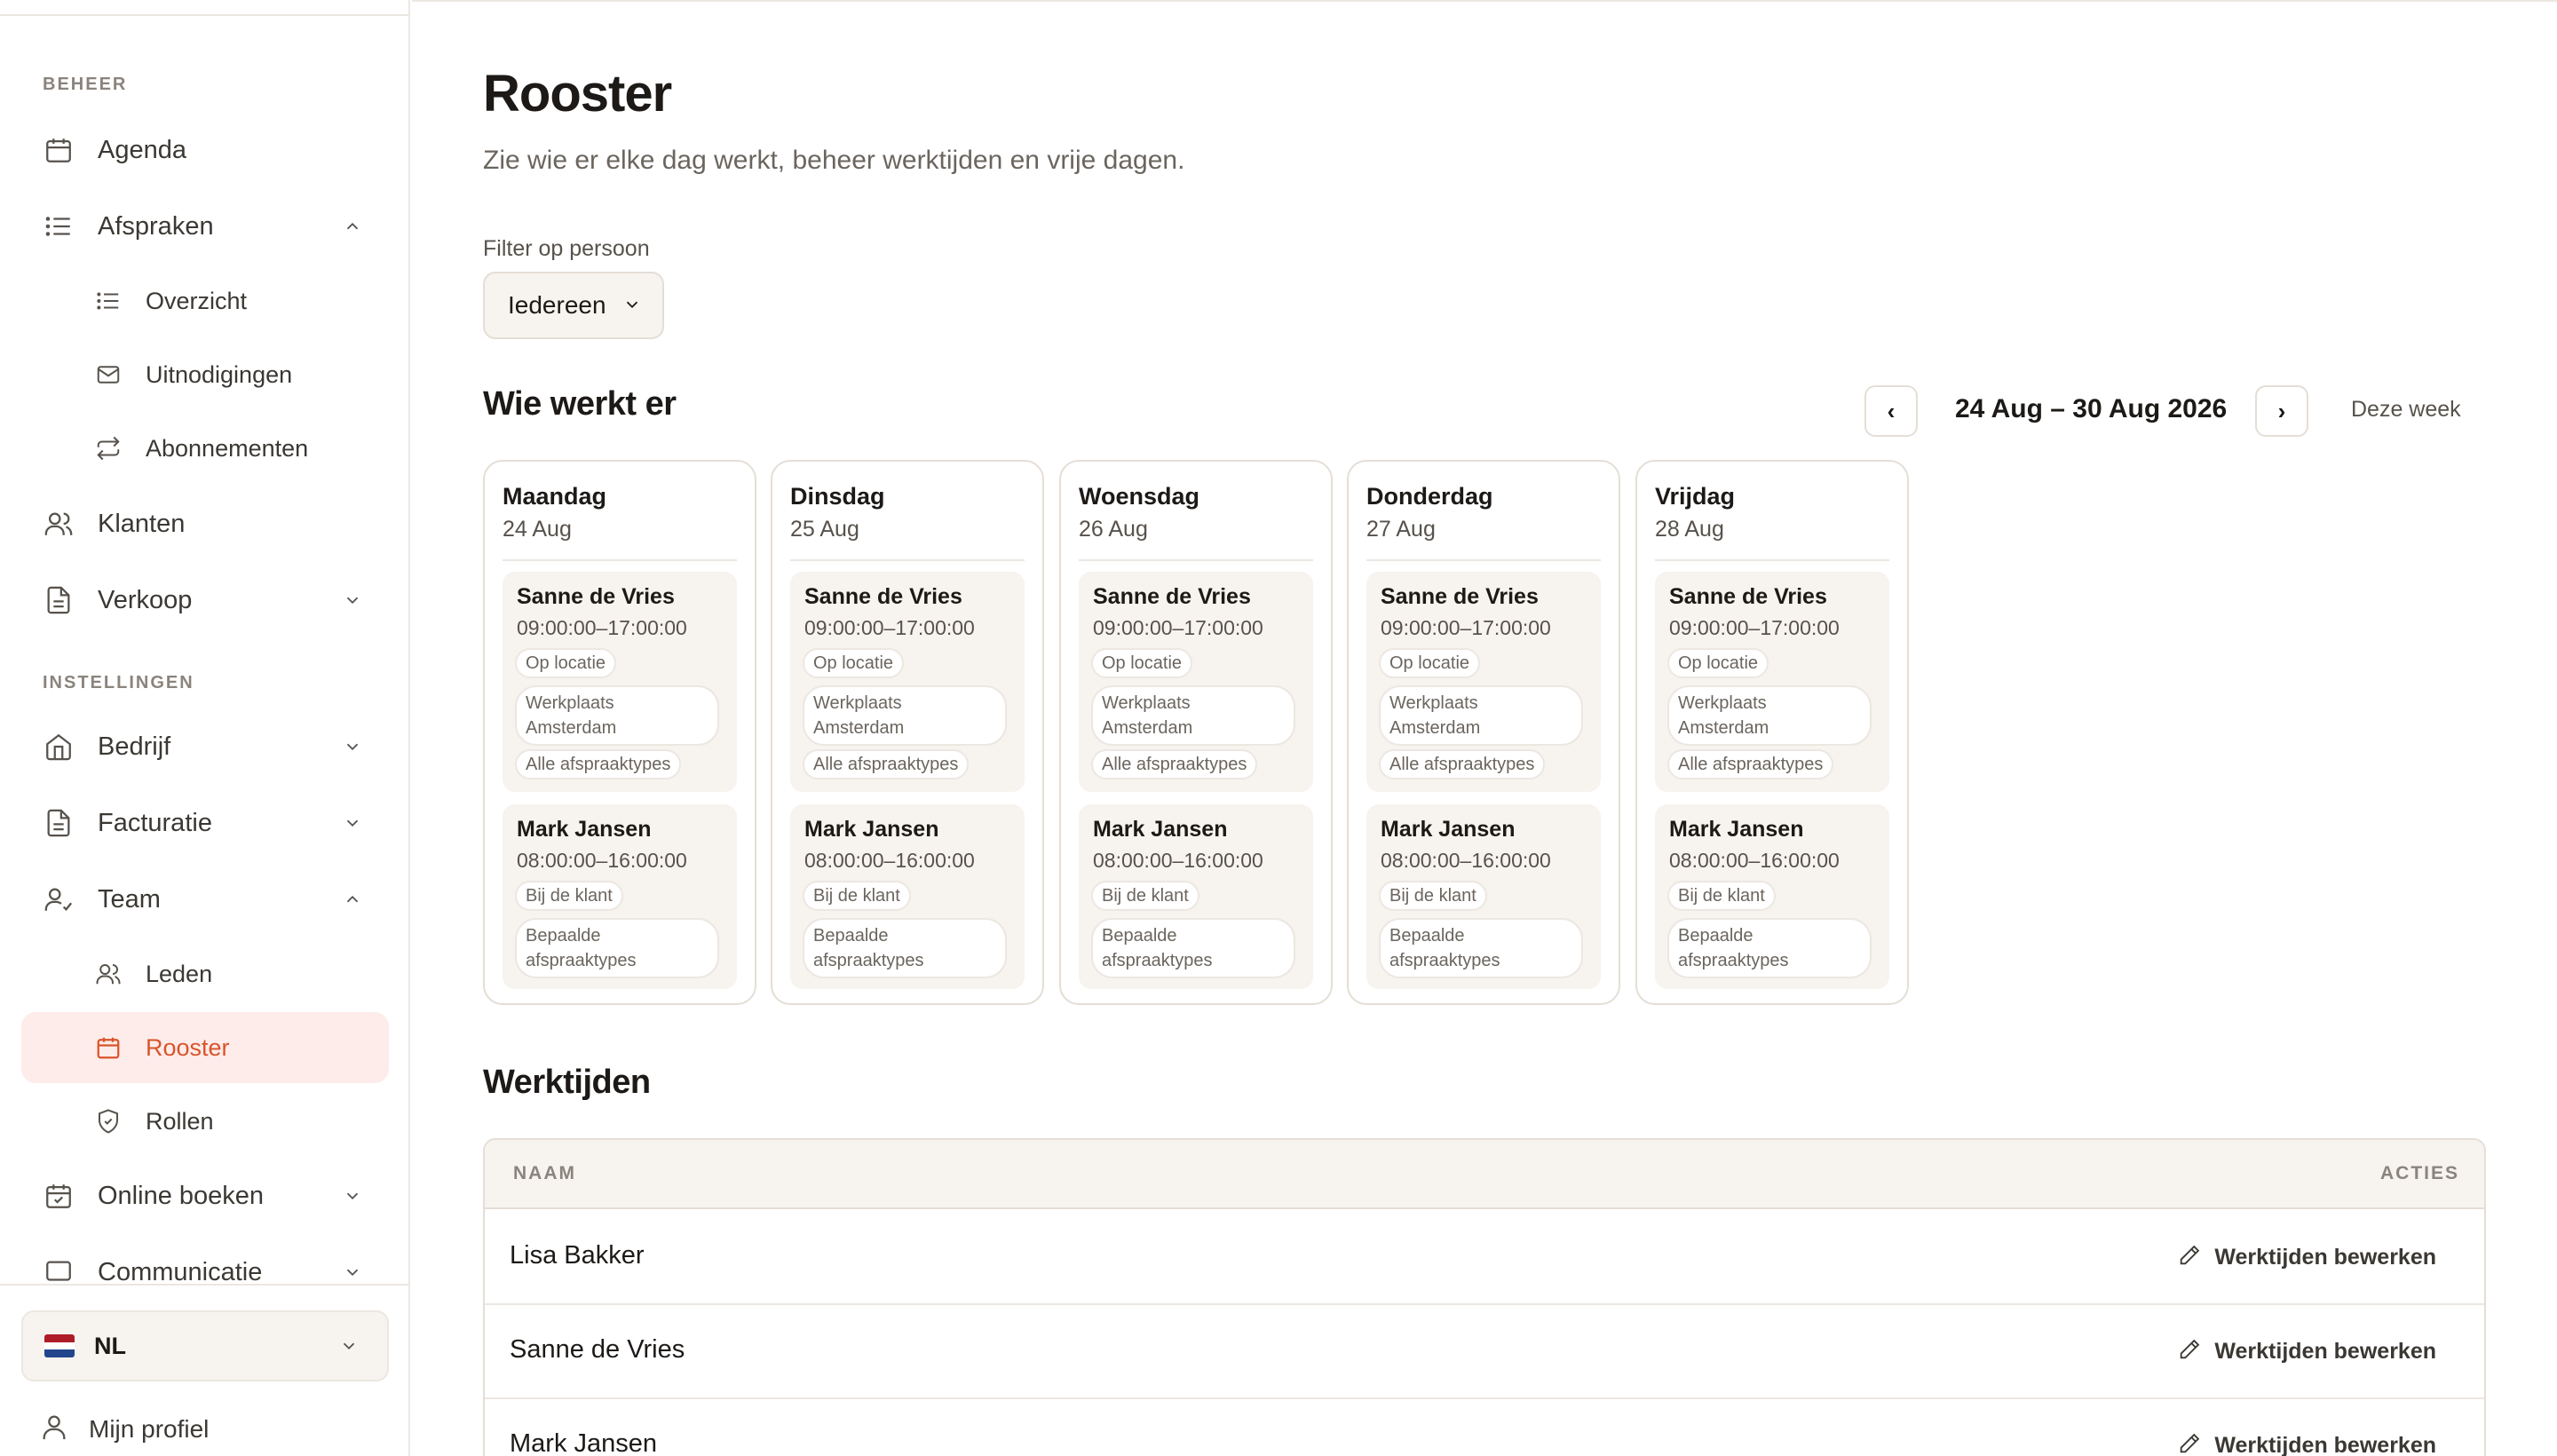 The width and height of the screenshot is (2557, 1456). What do you see at coordinates (2406, 410) in the screenshot?
I see `this-week-button: Deze week` at bounding box center [2406, 410].